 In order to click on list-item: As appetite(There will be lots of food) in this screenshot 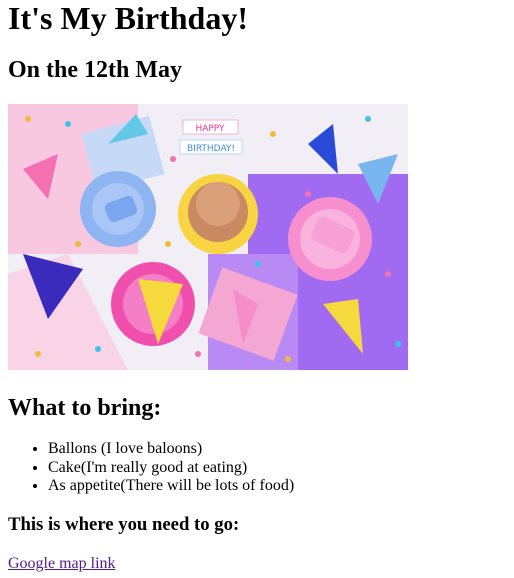, I will do `click(171, 486)`.